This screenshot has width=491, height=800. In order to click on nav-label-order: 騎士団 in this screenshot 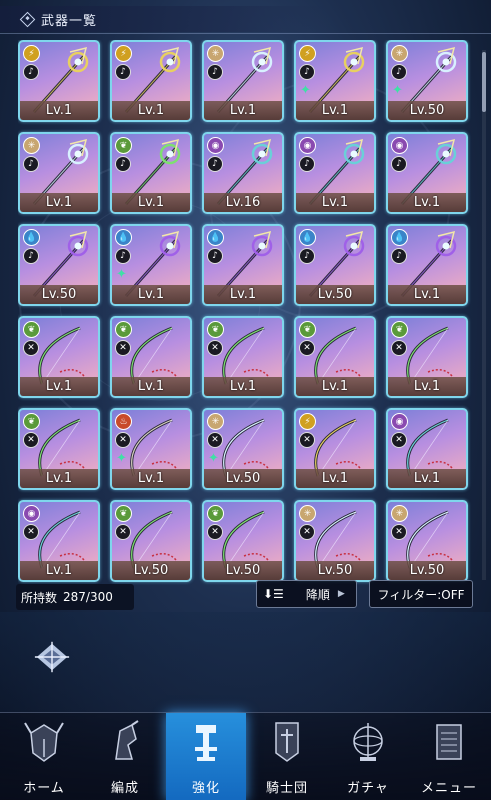, I will do `click(286, 788)`.